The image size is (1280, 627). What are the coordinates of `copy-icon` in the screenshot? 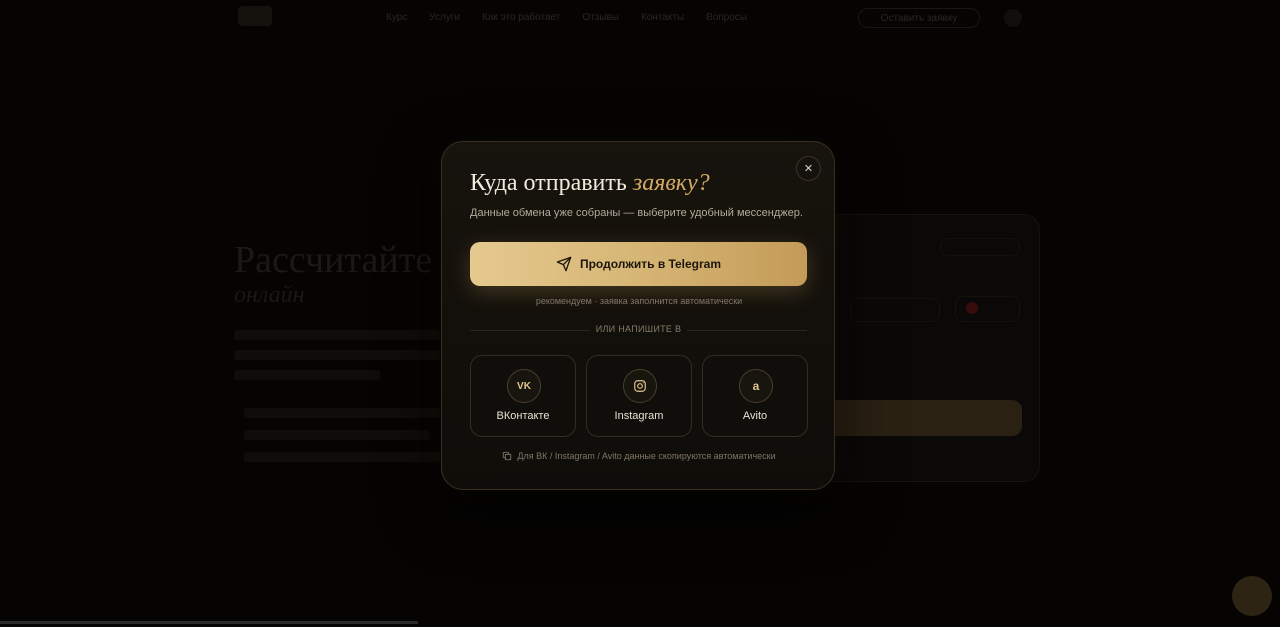 It's located at (507, 456).